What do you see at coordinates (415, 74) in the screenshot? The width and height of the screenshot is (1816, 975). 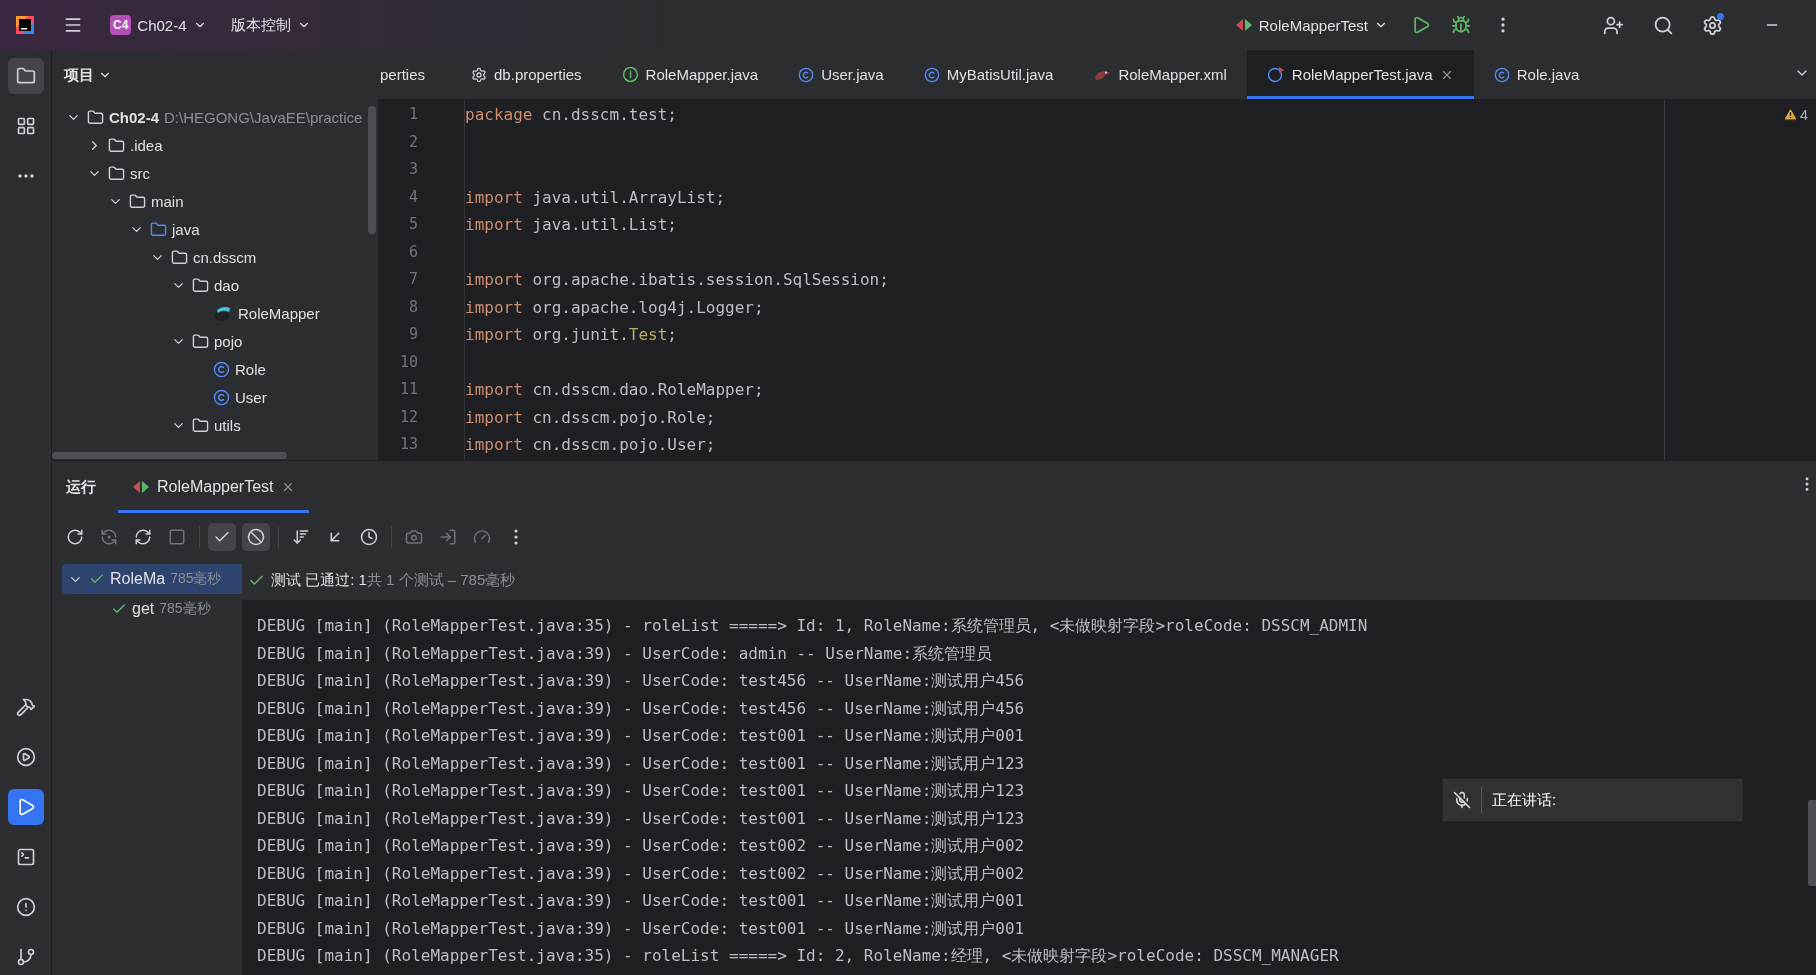 I see `editor-tab: perties` at bounding box center [415, 74].